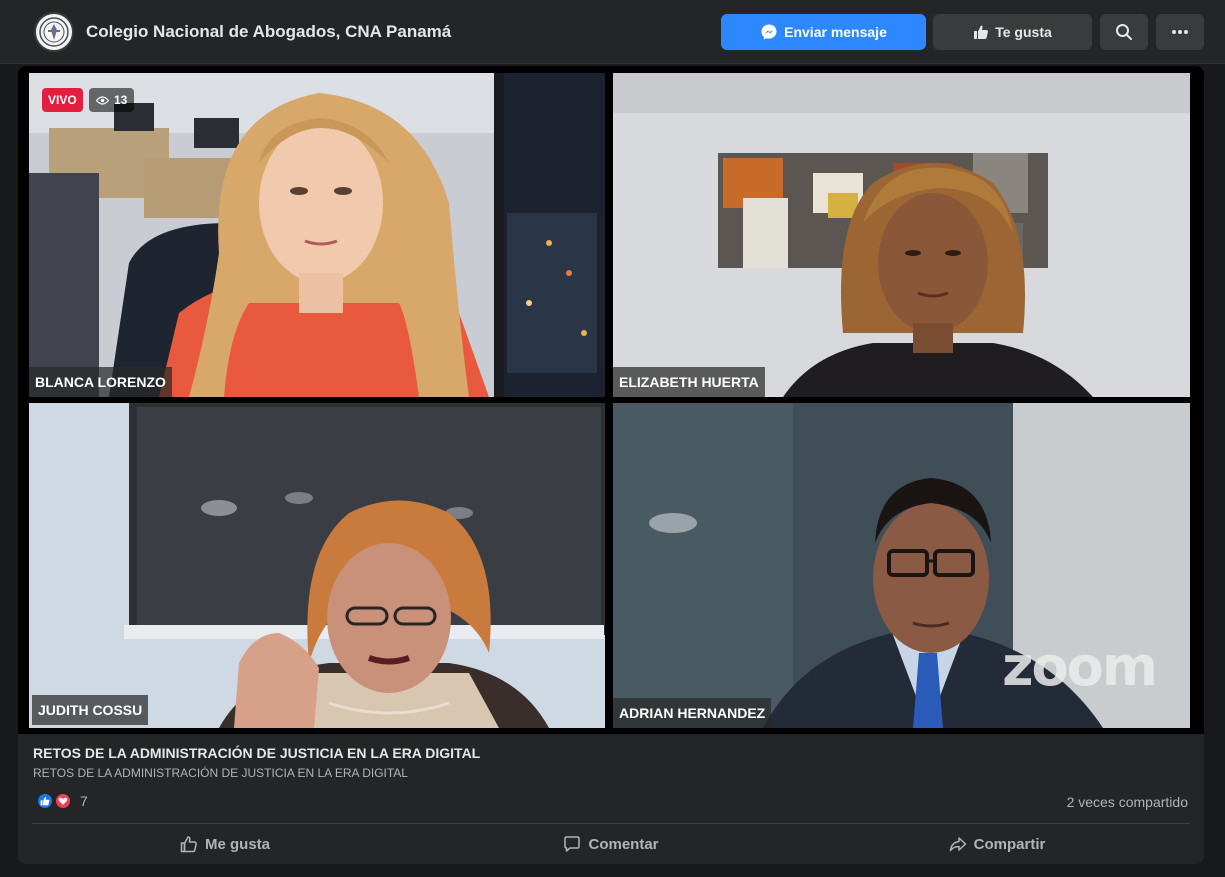 This screenshot has width=1225, height=877. I want to click on messenger-icon, so click(769, 32).